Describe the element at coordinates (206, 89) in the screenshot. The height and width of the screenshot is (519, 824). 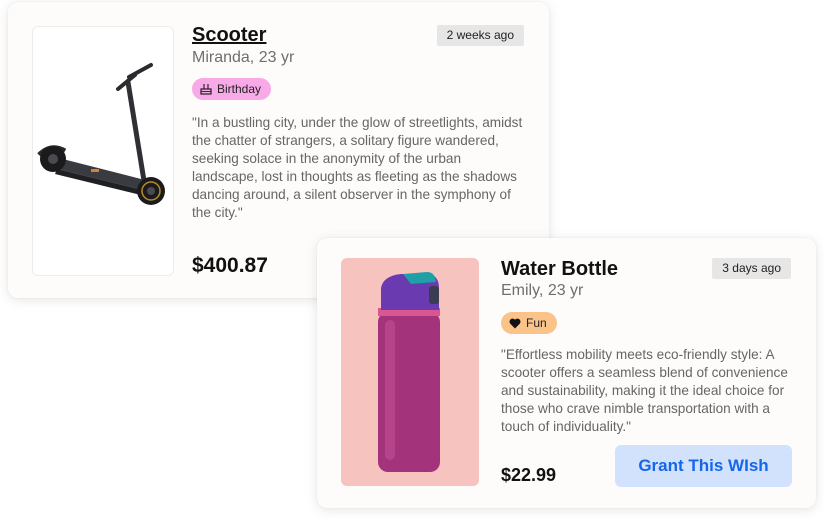
I see `cake-icon` at that location.